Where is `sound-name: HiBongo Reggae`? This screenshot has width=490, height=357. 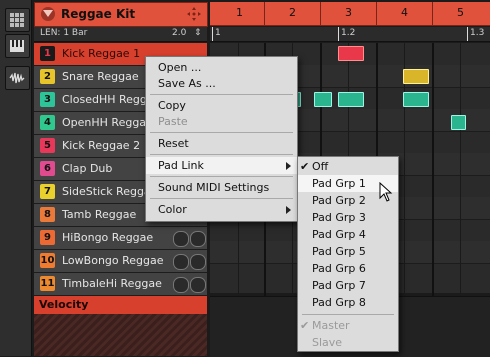
sound-name: HiBongo Reggae is located at coordinates (108, 237).